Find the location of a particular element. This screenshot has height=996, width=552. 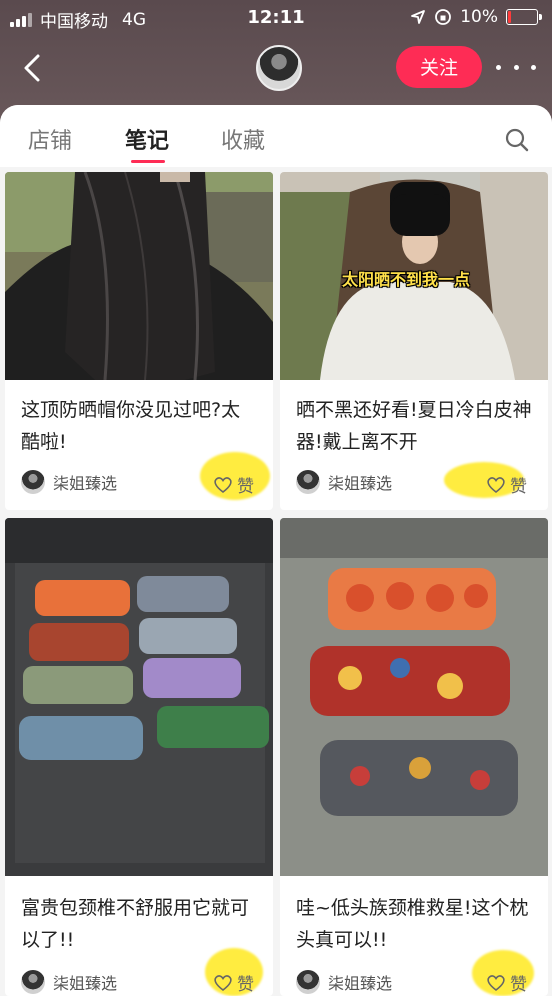

tab-notes: 笔记 is located at coordinates (147, 139).